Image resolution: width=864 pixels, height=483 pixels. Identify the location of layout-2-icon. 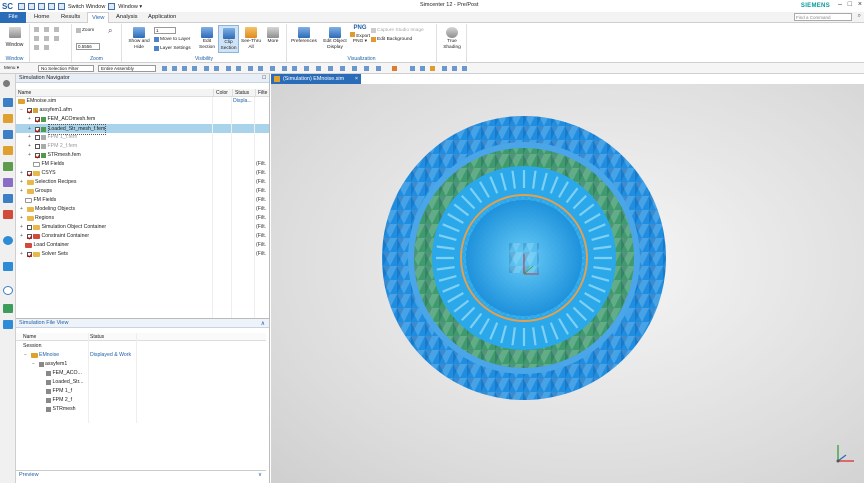
(46, 29).